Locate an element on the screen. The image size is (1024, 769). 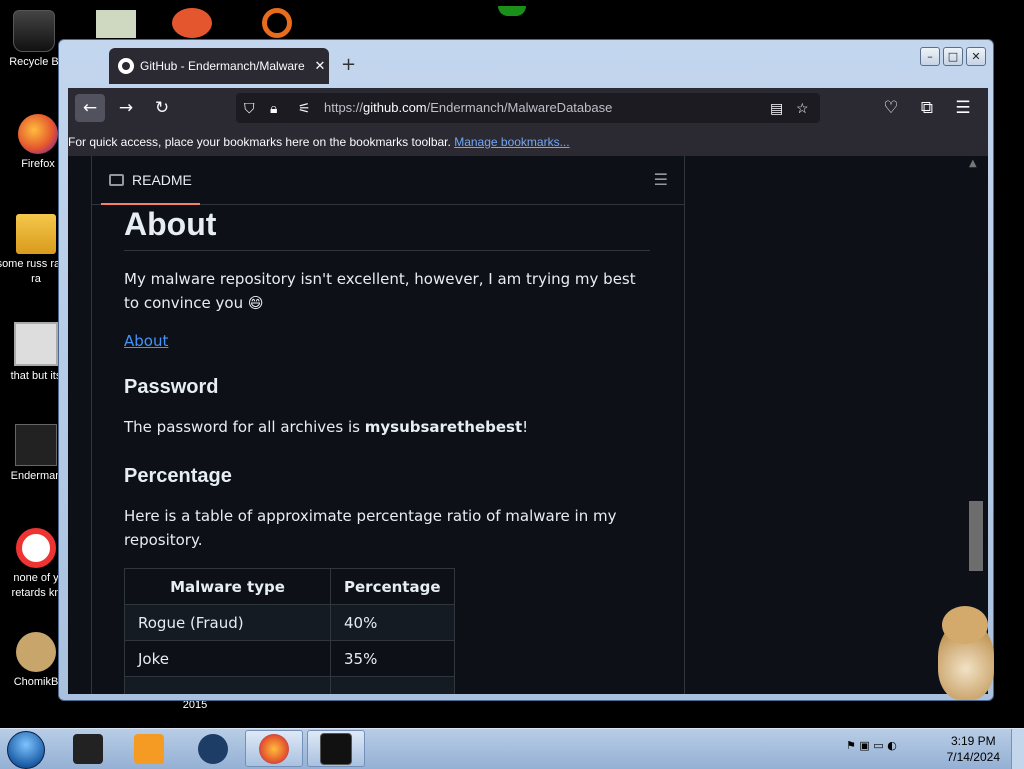
clock-date: 7/14/2024 is located at coordinates (973, 757).